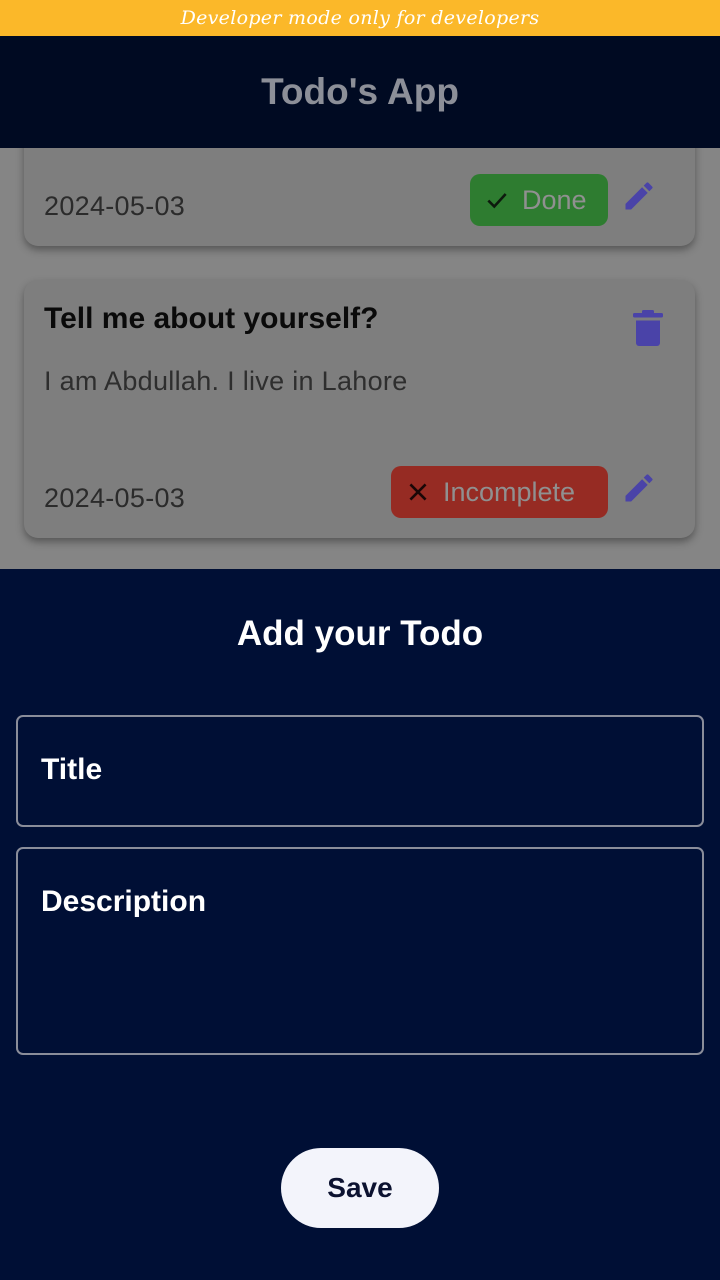  I want to click on app-bar: Todo's App, so click(360, 92).